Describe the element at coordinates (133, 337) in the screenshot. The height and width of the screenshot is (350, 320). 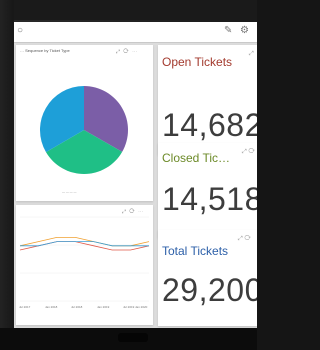
I see `home-button` at that location.